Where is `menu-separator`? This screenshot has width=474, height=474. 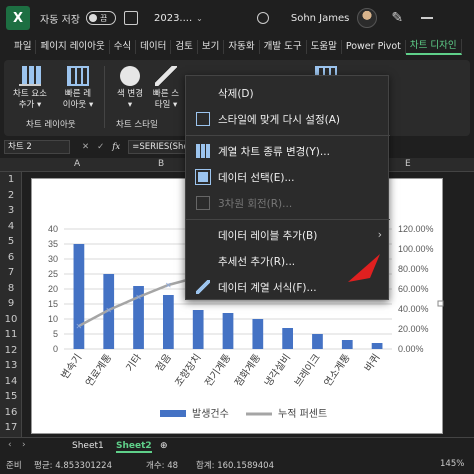
menu-separator is located at coordinates (288, 219).